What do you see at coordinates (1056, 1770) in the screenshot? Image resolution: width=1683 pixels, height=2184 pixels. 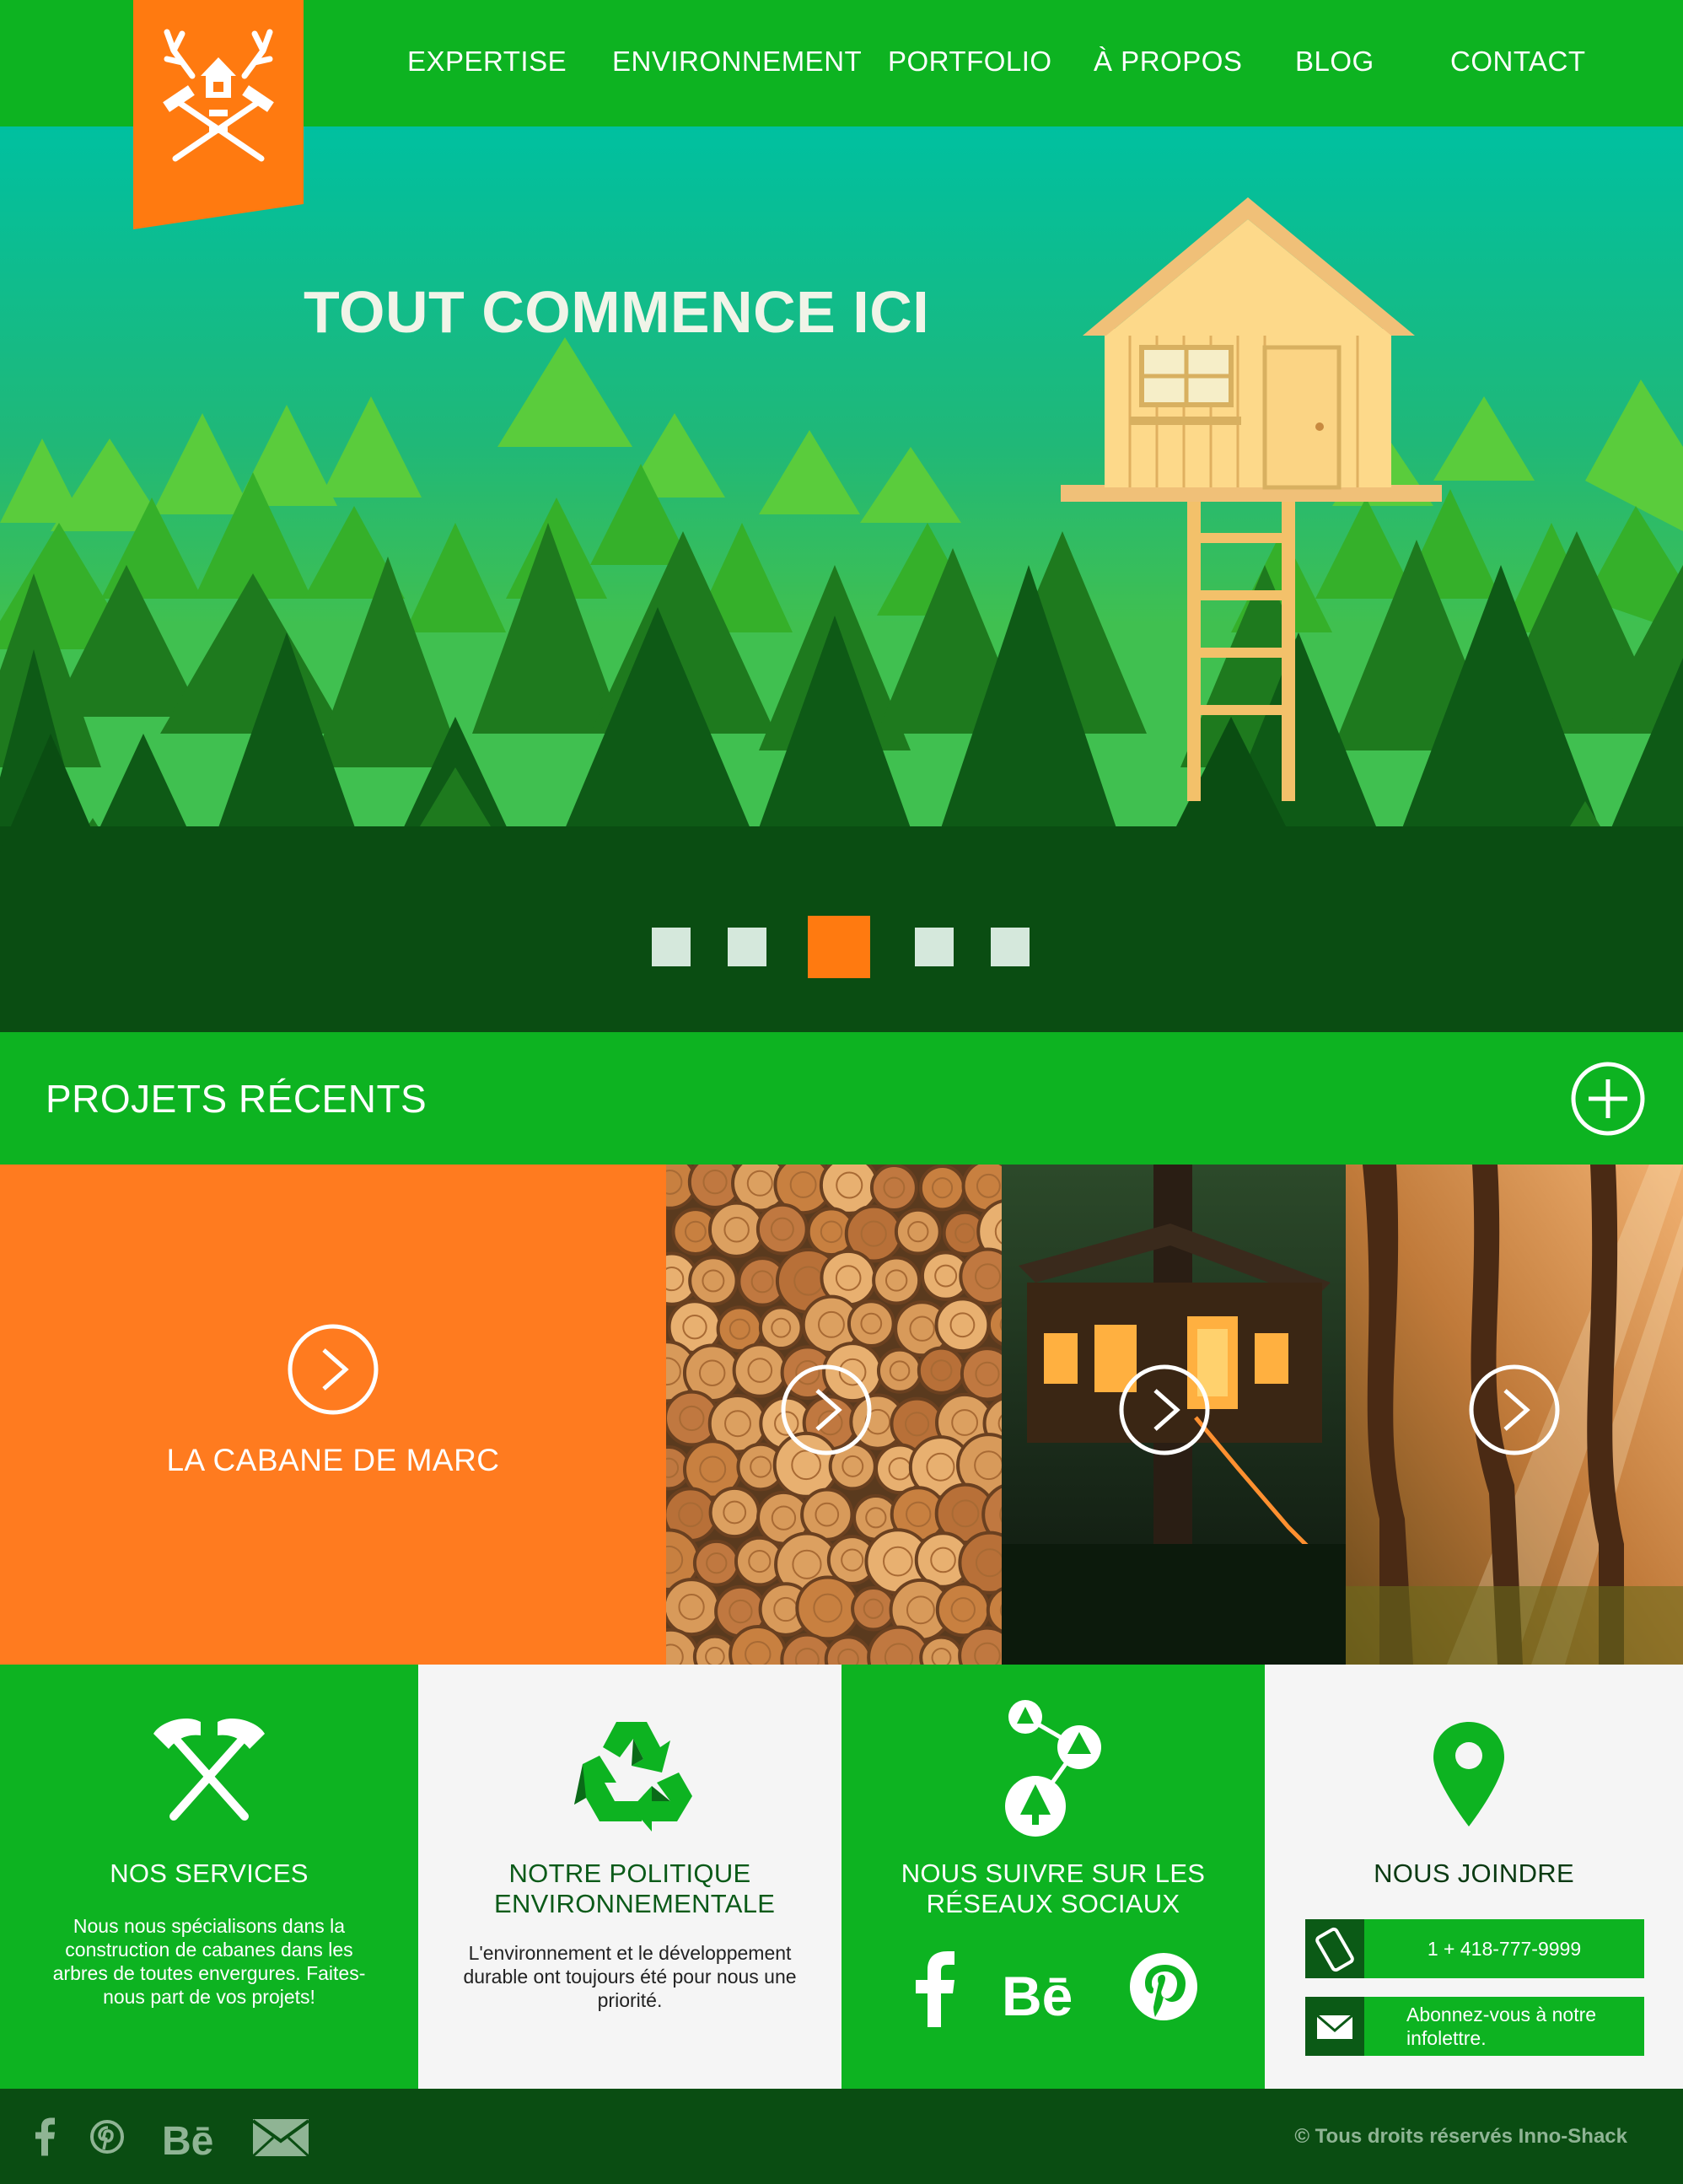 I see `social-network-icon` at bounding box center [1056, 1770].